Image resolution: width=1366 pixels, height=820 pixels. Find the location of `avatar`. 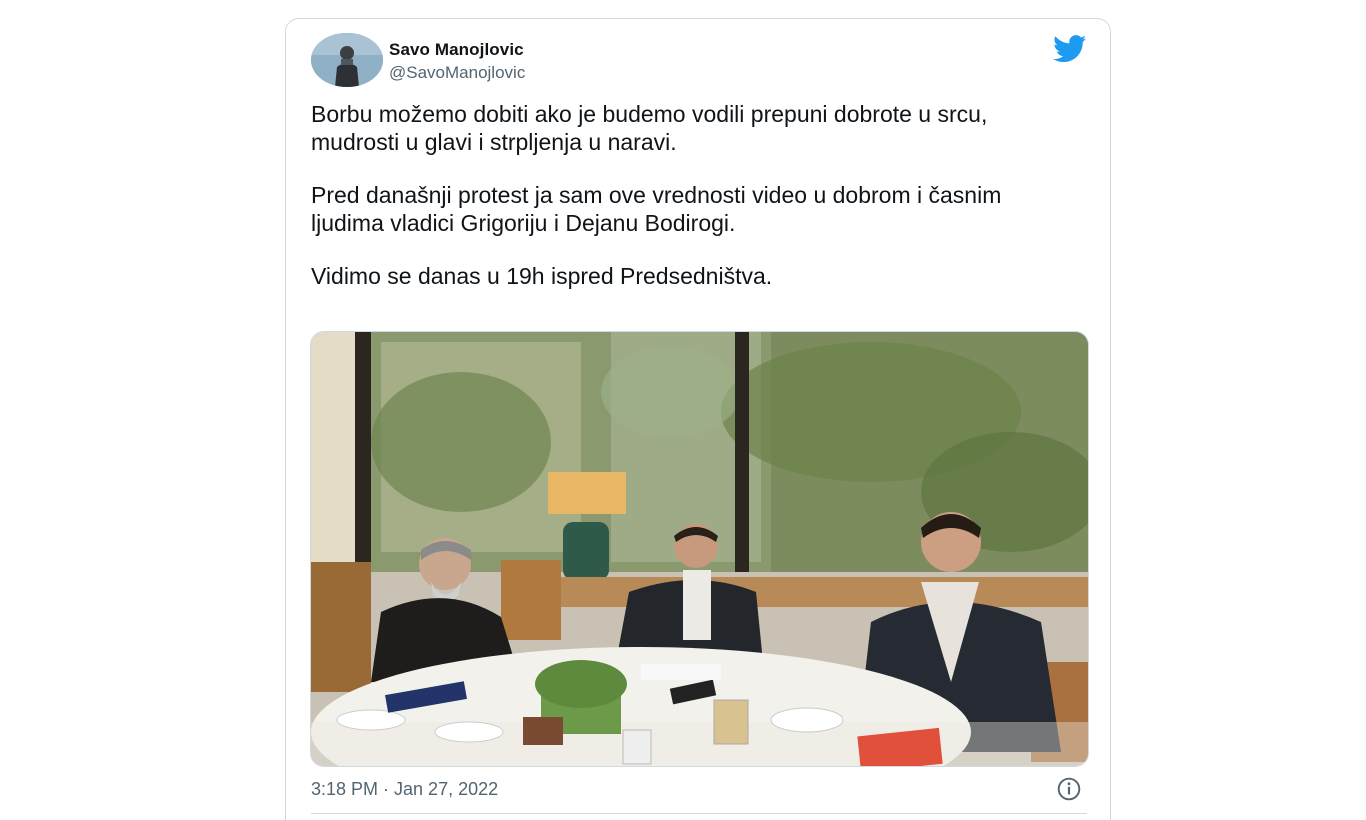

avatar is located at coordinates (347, 60).